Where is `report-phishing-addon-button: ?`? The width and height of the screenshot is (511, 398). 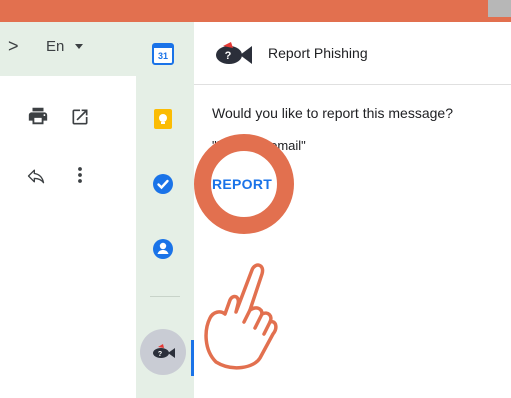
report-phishing-addon-button: ? is located at coordinates (163, 352).